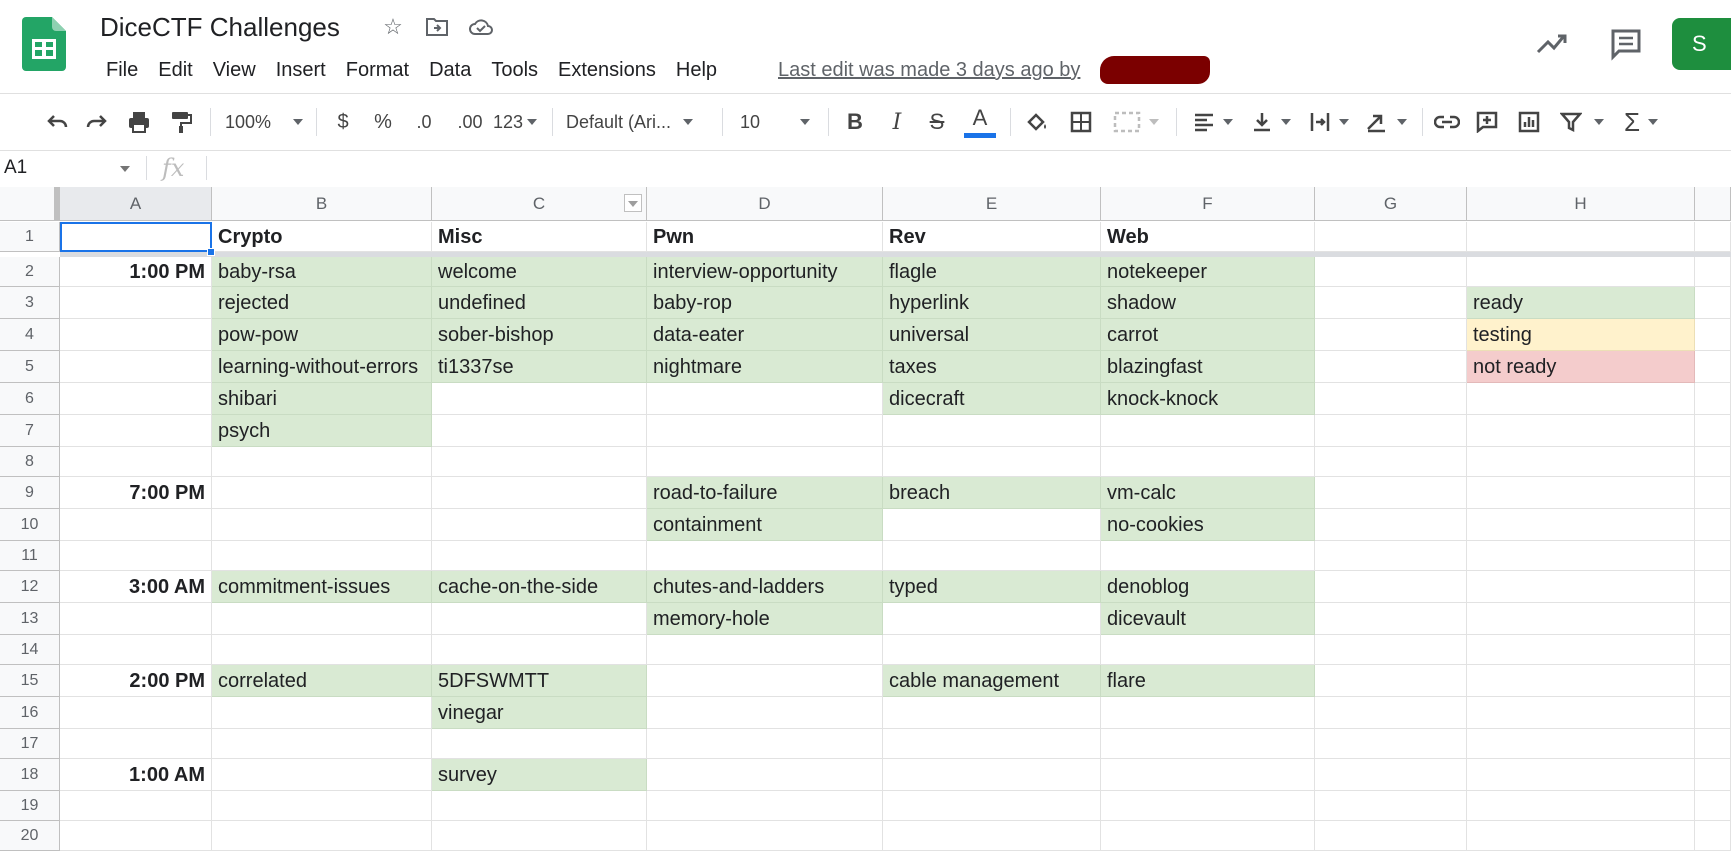  What do you see at coordinates (30, 399) in the screenshot?
I see `row-header: 6` at bounding box center [30, 399].